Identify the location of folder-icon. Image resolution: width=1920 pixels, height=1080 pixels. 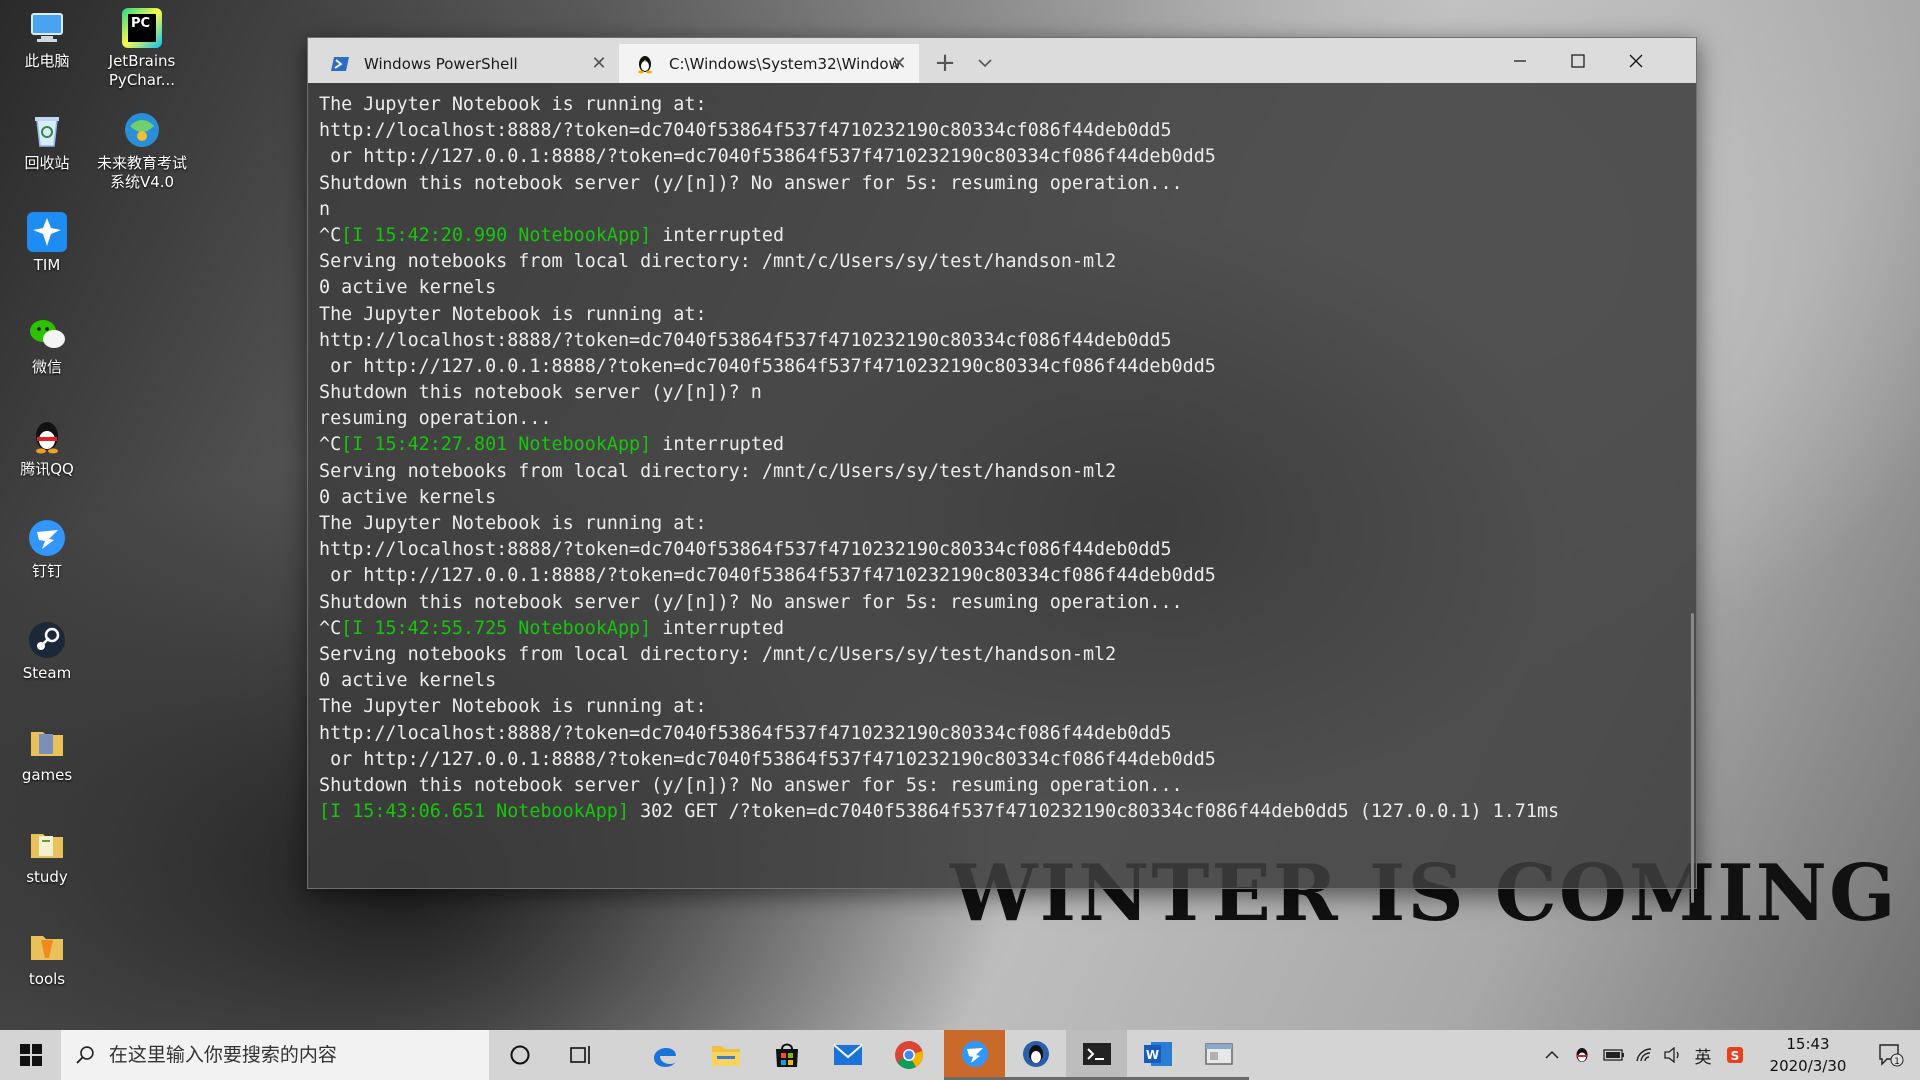
(47, 742).